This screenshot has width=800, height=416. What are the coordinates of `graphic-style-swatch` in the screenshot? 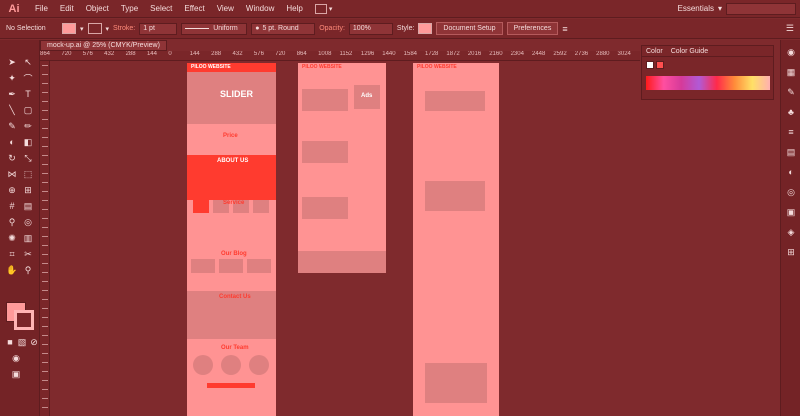 It's located at (425, 28).